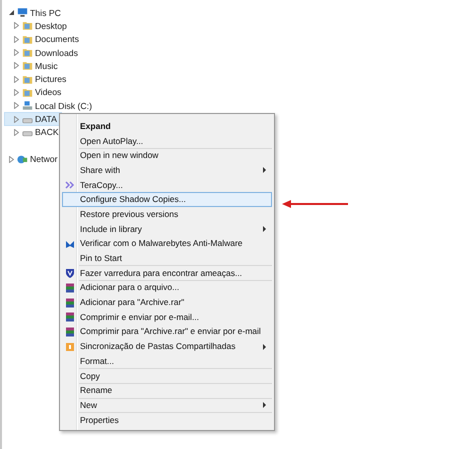 The image size is (474, 449). I want to click on menu-label: Include in library, so click(111, 229).